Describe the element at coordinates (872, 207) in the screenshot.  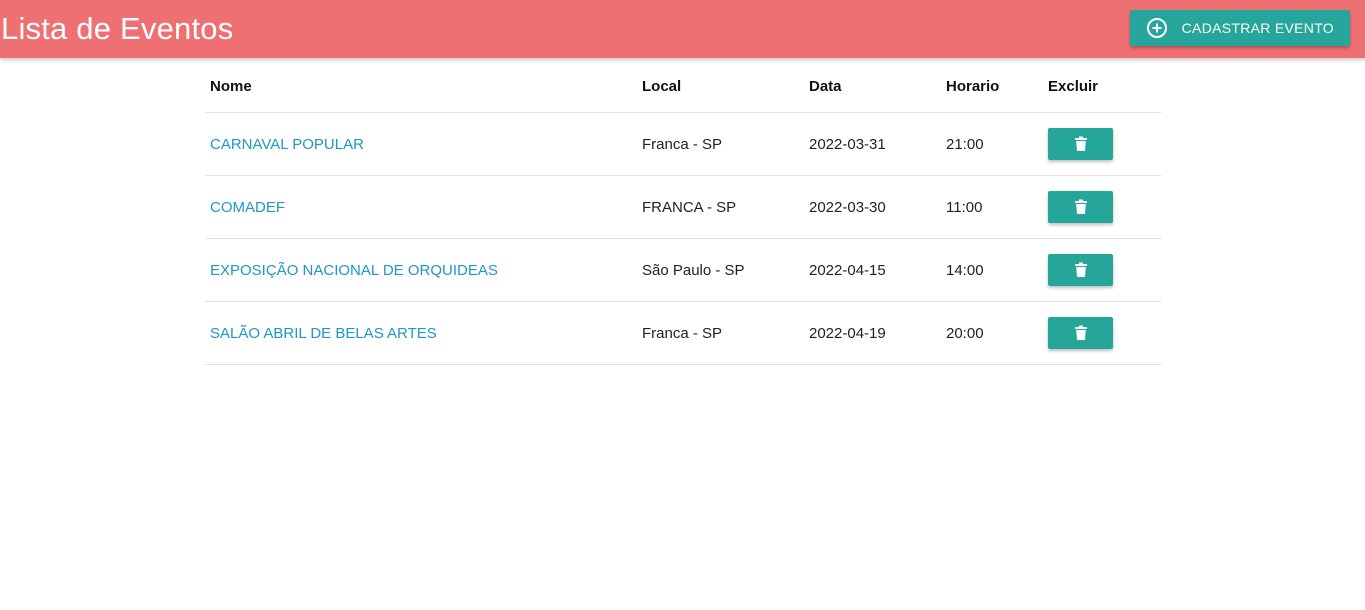
I see `event-date-cell: 2022-03-30` at that location.